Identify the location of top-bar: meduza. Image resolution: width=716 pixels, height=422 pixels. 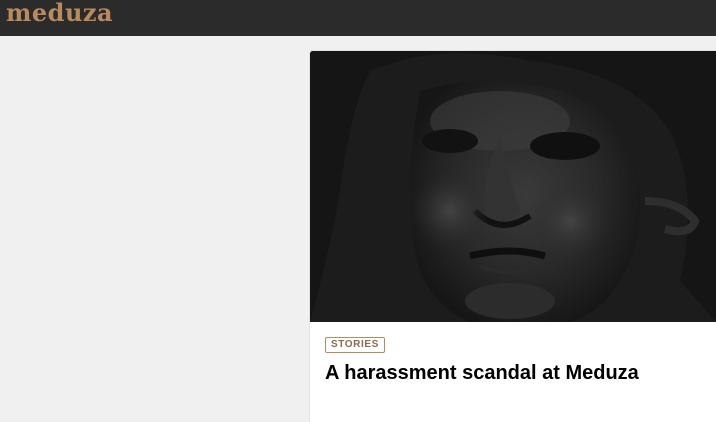
(358, 18).